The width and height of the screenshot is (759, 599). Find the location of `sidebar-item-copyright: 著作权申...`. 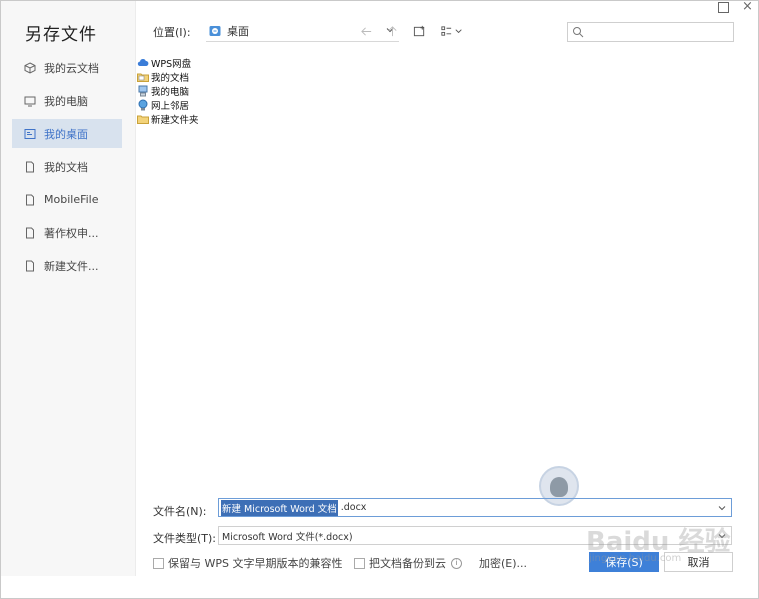

sidebar-item-copyright: 著作权申... is located at coordinates (67, 232).